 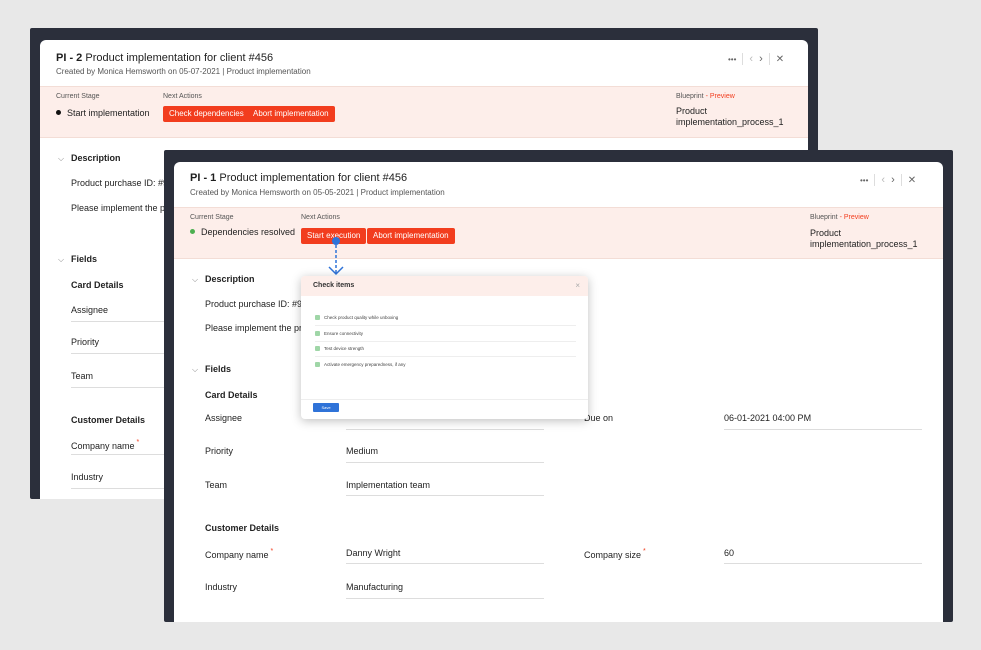 I want to click on company-size-label: Company size *, so click(x=615, y=554).